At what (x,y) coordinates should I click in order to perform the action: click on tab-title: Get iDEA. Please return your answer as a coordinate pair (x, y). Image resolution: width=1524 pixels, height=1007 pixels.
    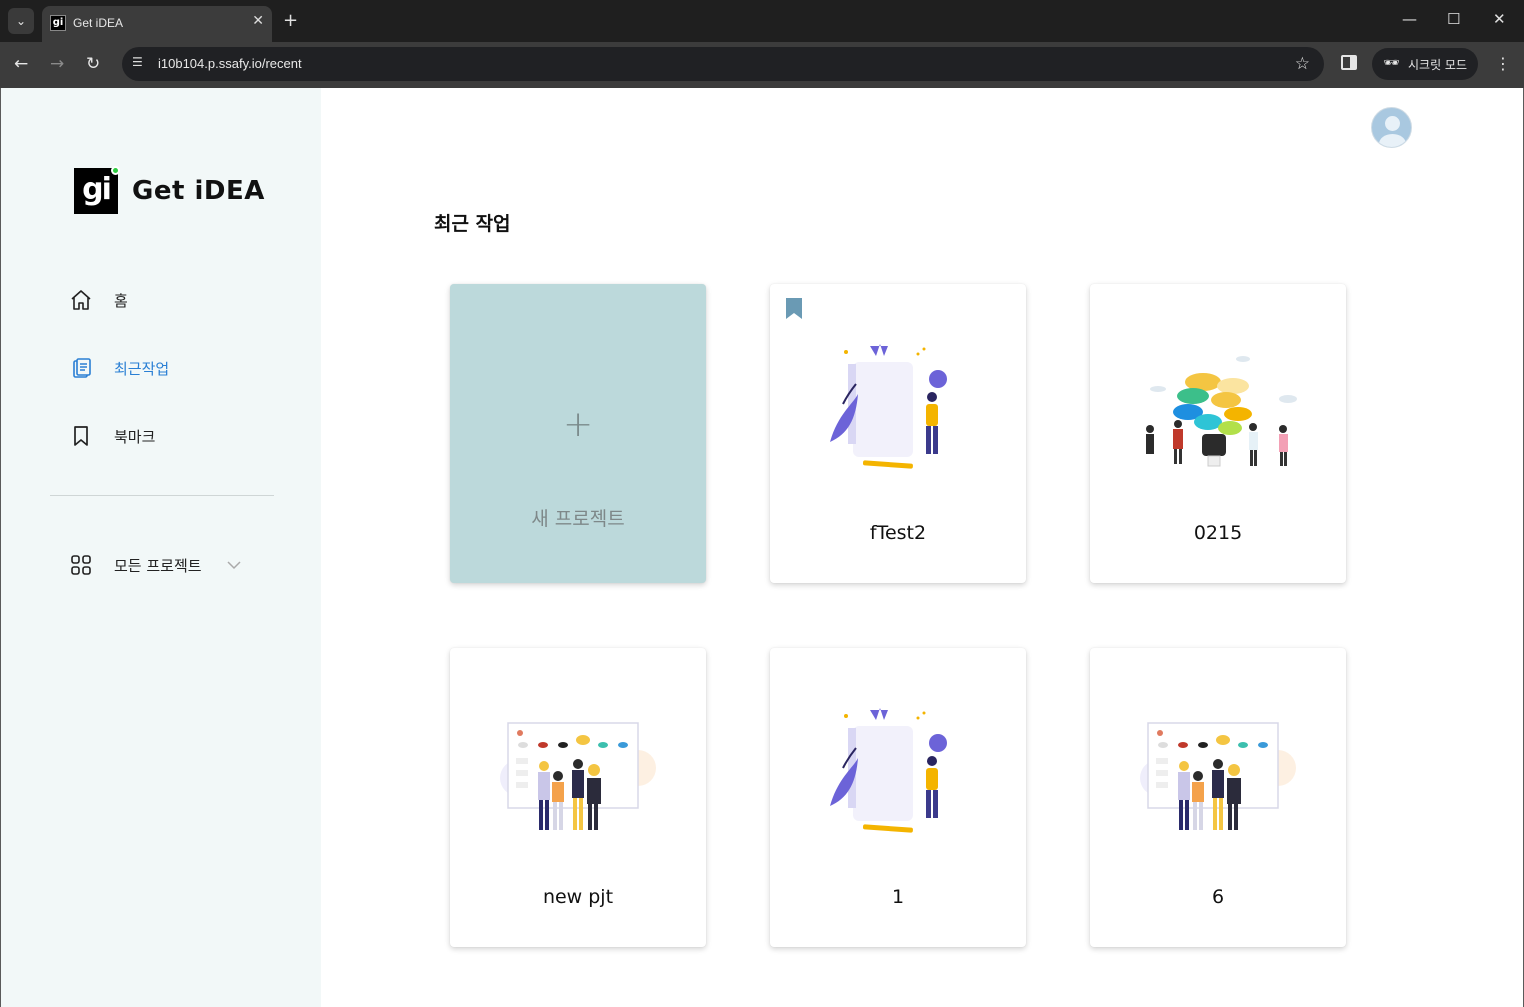
    Looking at the image, I should click on (98, 23).